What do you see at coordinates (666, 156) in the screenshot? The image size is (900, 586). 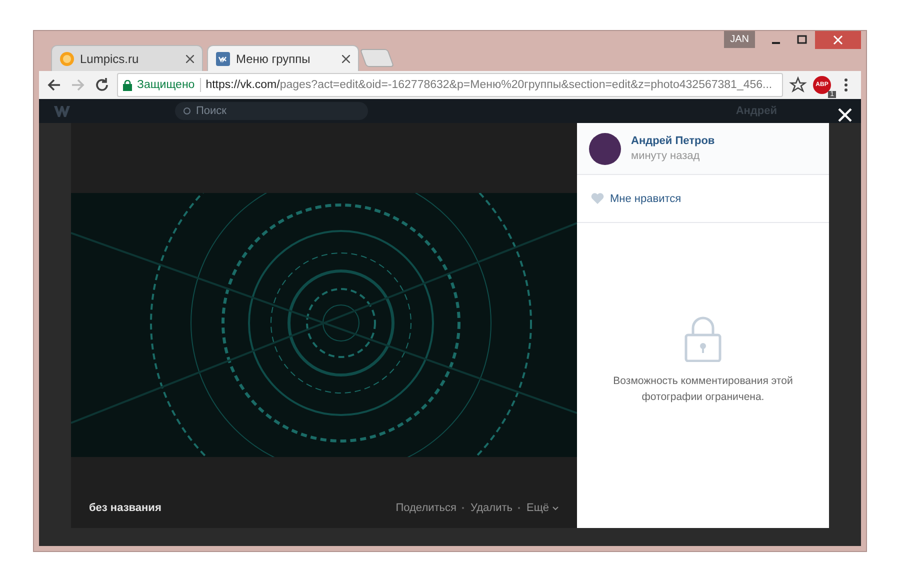 I see `post-time: минуту назад` at bounding box center [666, 156].